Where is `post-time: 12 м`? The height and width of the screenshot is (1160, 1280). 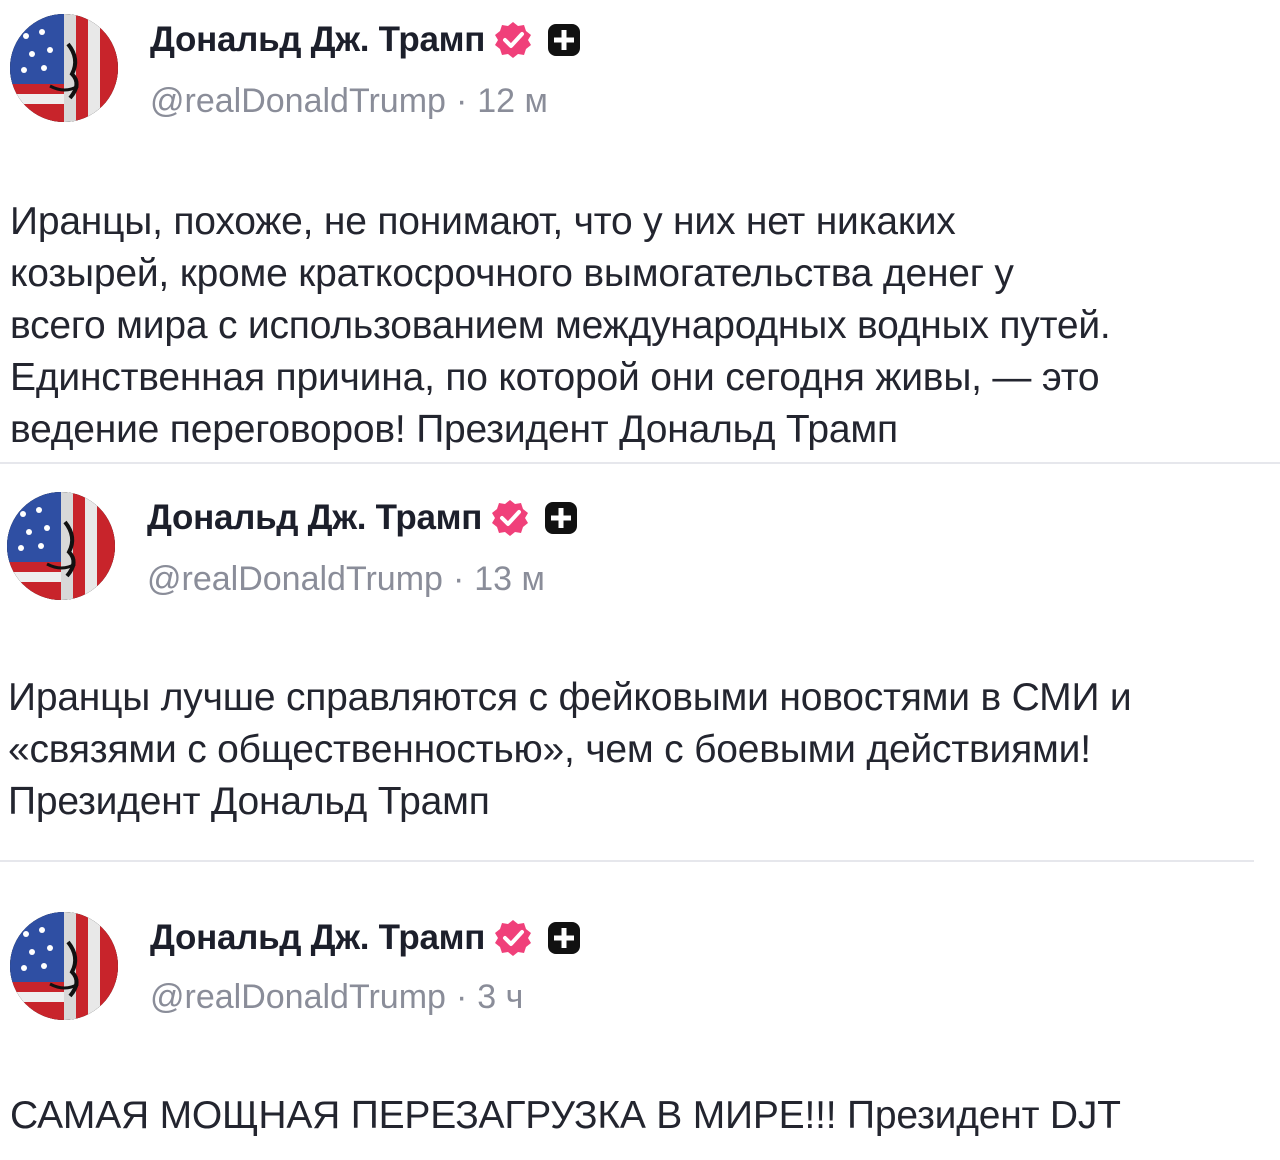
post-time: 12 м is located at coordinates (512, 101).